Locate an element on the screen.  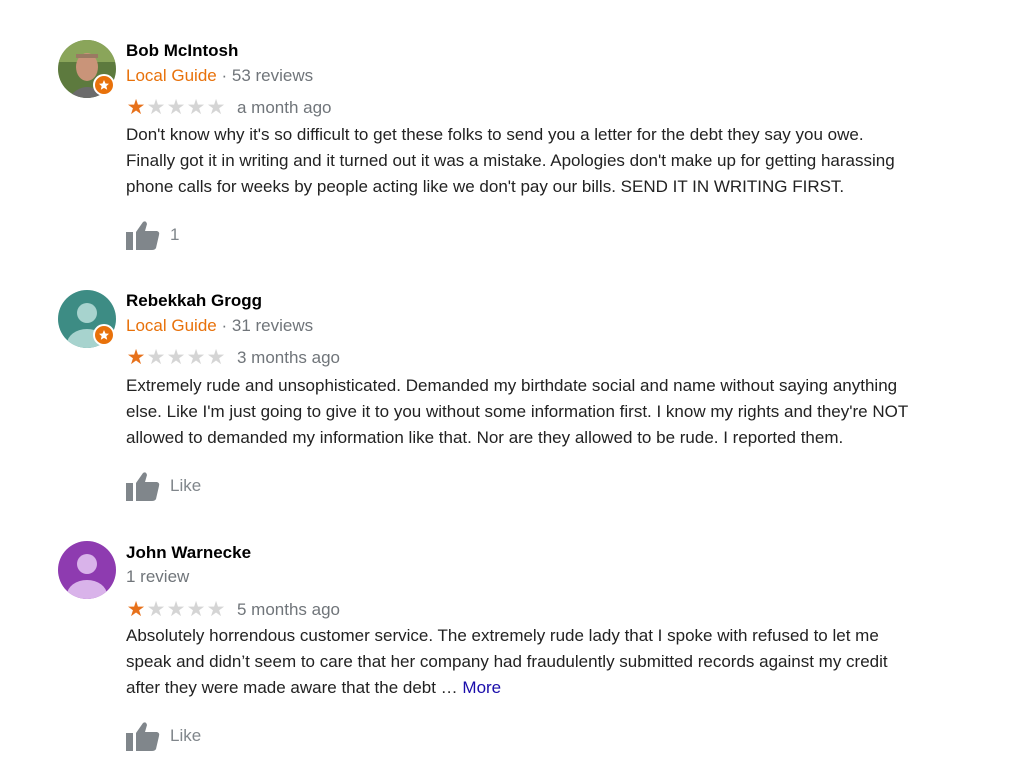
like-button: 1 is located at coordinates (152, 235).